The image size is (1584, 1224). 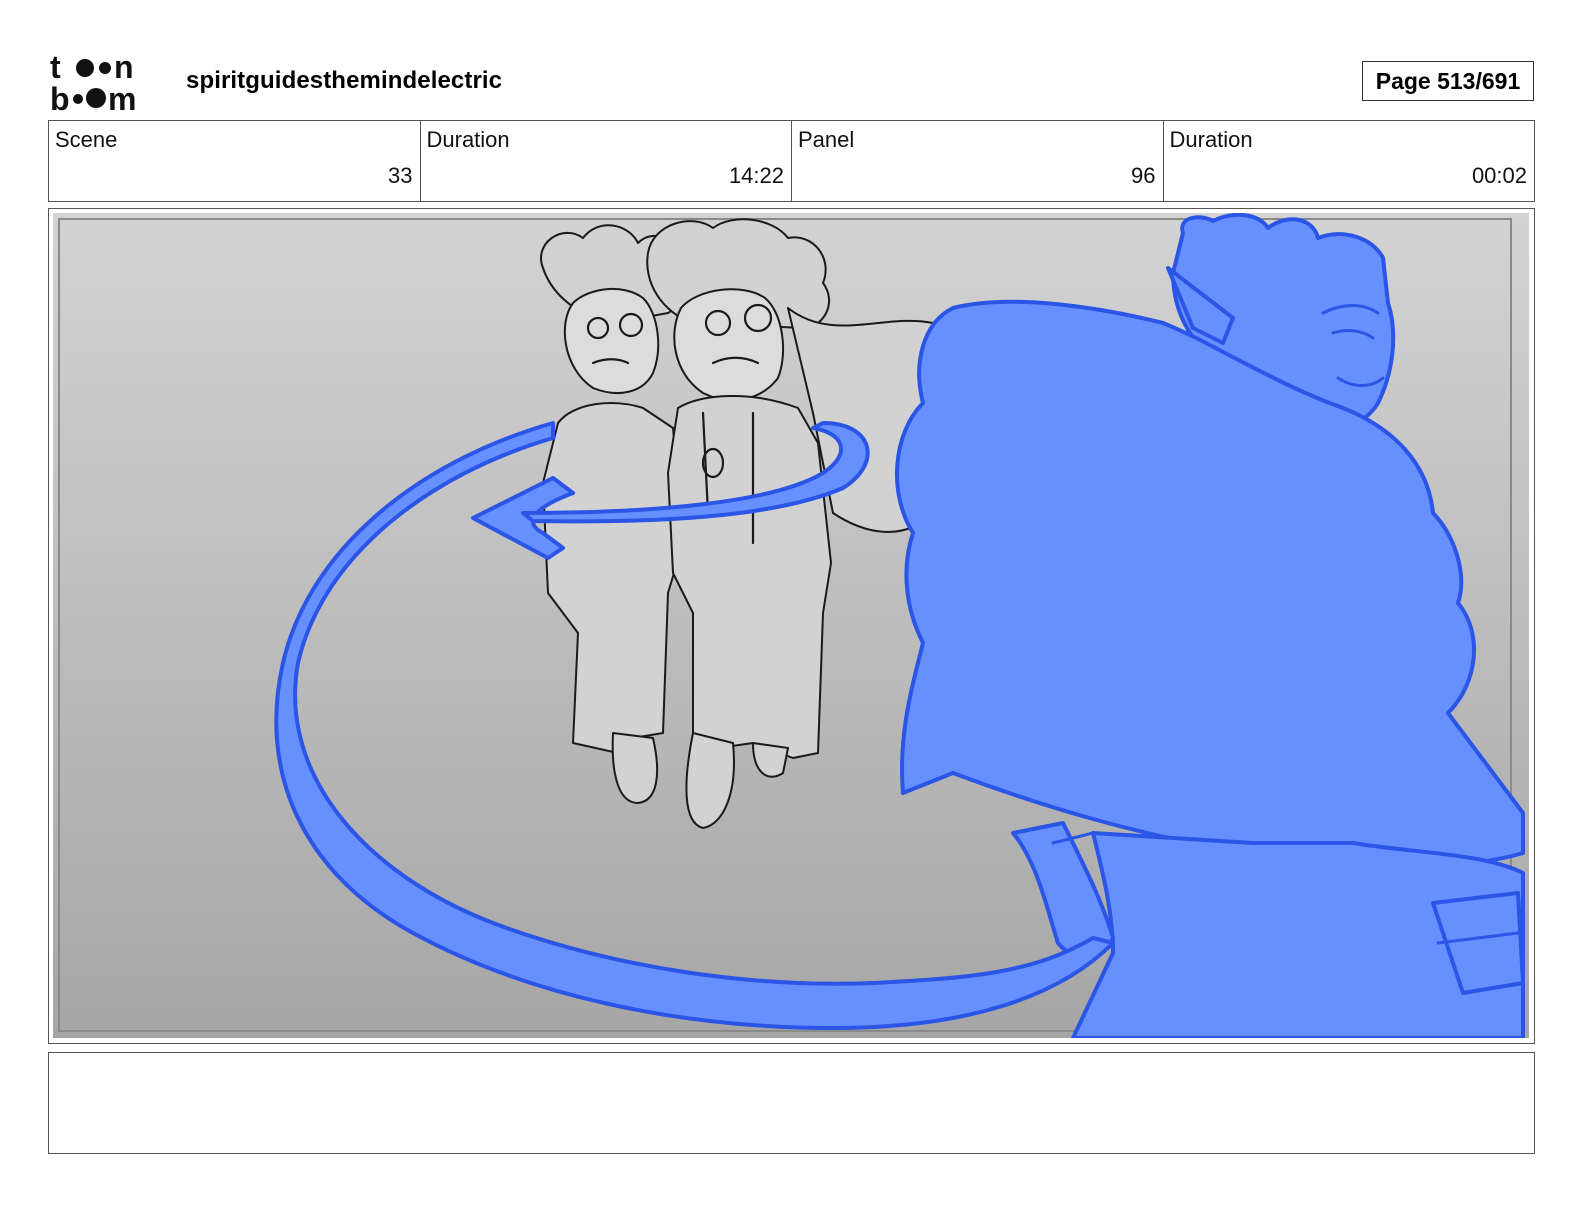 I want to click on svg-text: b, so click(x=60, y=97).